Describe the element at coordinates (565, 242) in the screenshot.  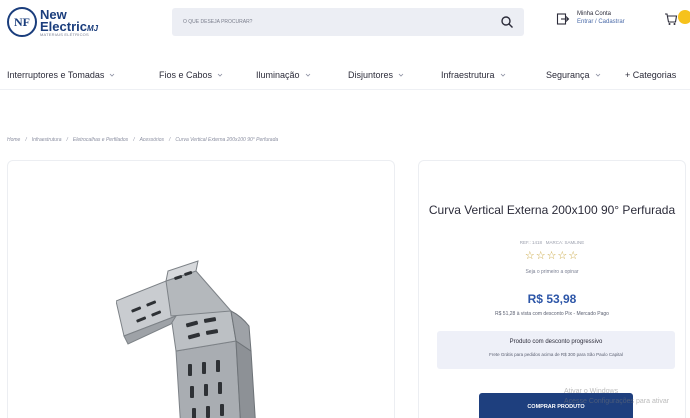
I see `product-brand: MARCA: SAMLINE` at that location.